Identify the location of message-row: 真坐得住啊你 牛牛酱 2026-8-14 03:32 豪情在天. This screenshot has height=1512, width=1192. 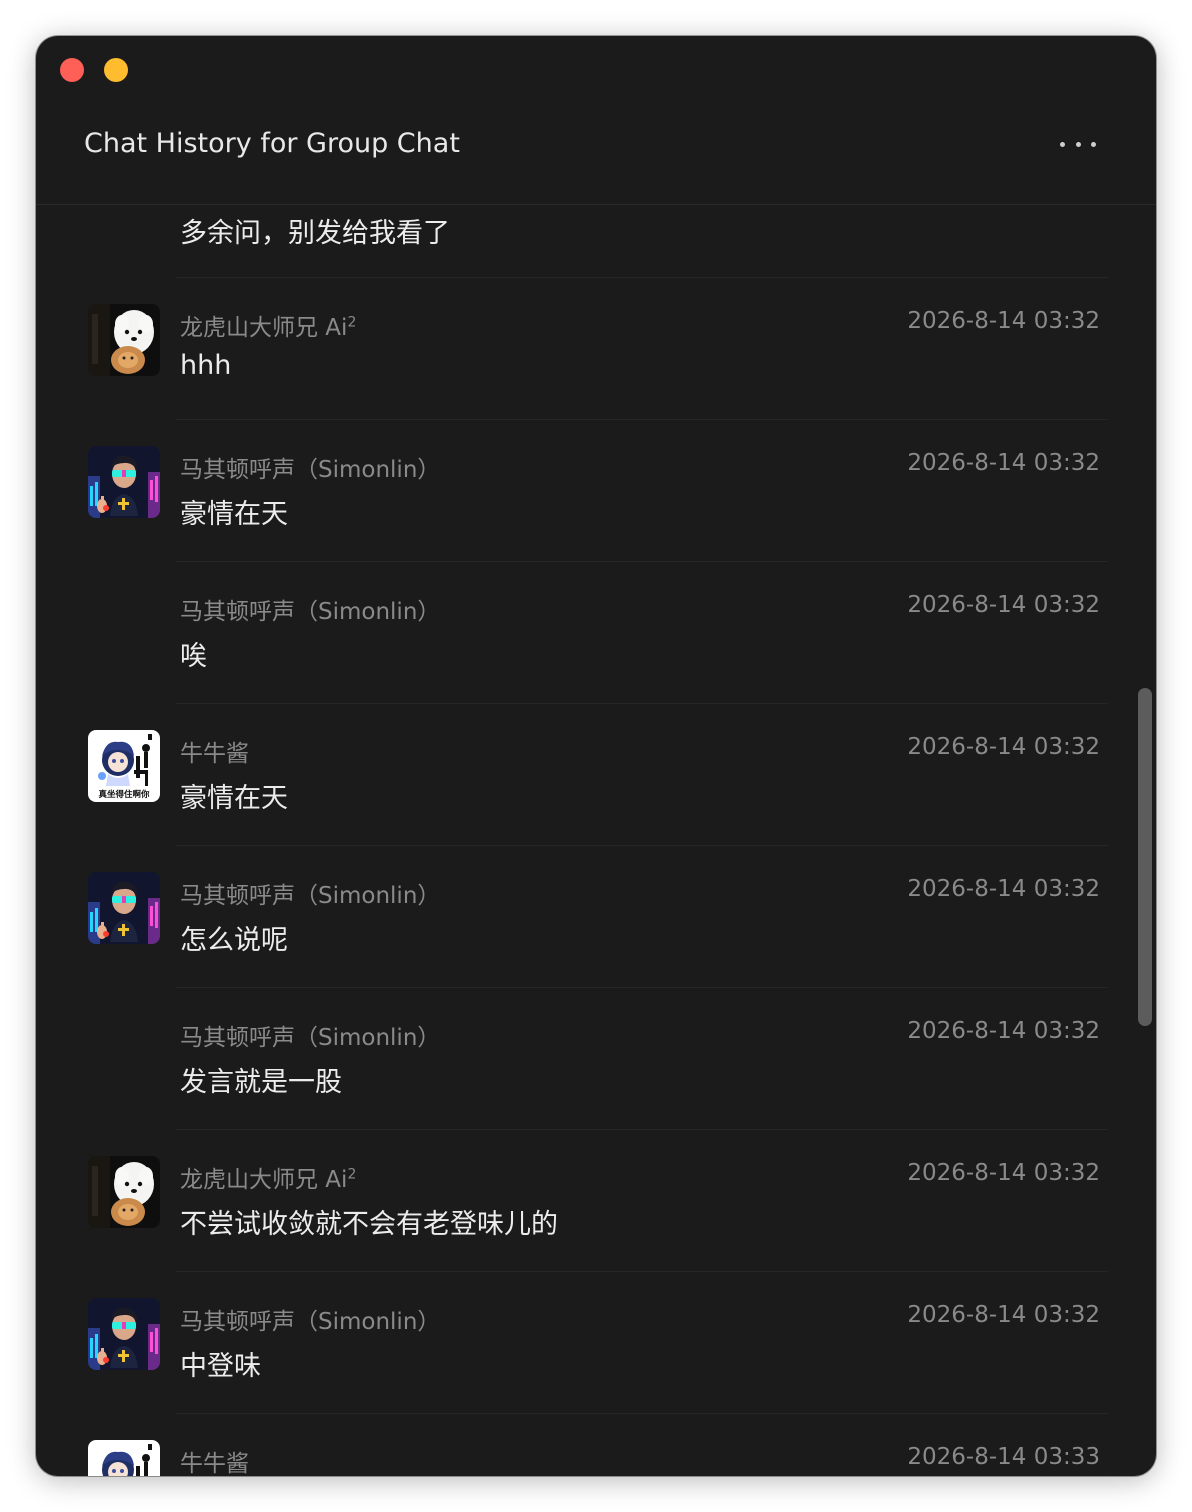
(596, 775).